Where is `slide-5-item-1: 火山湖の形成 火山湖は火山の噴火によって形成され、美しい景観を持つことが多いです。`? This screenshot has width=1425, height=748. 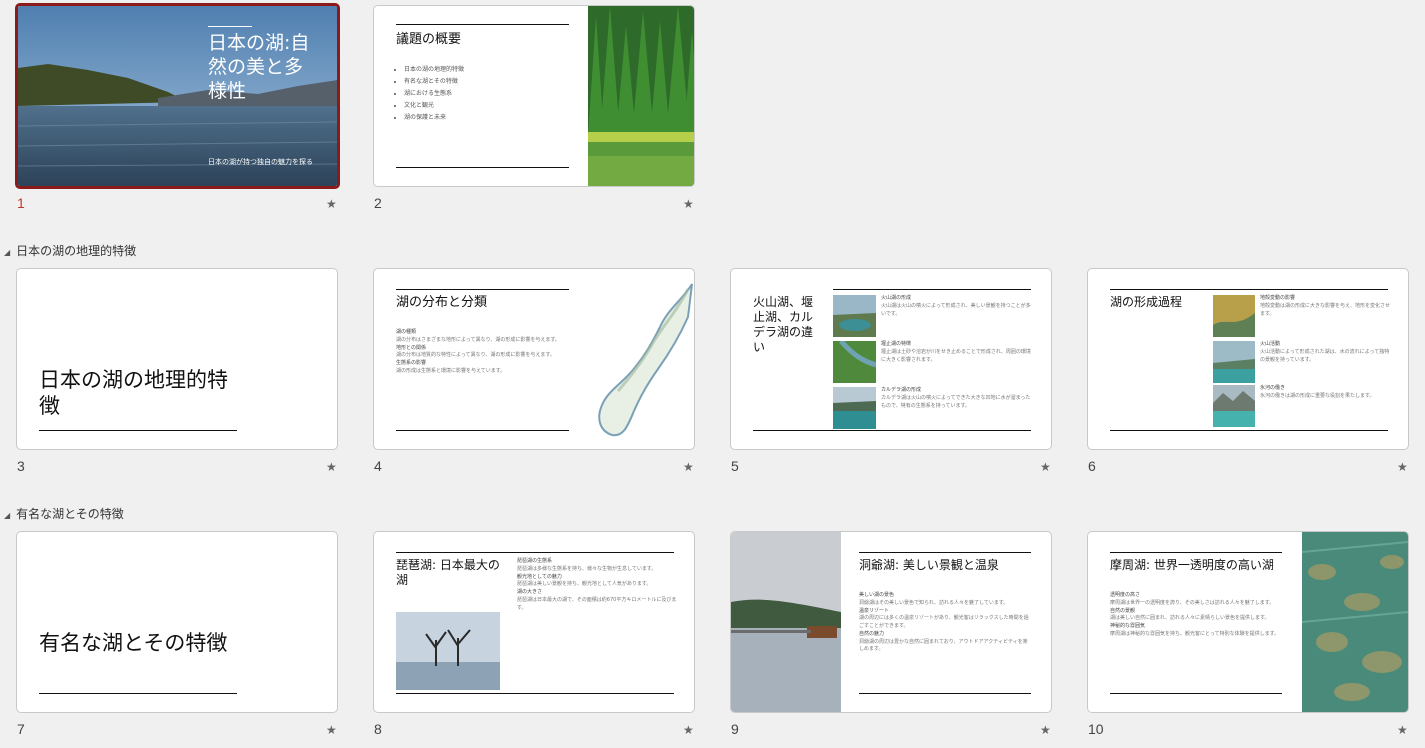 slide-5-item-1: 火山湖の形成 火山湖は火山の噴火によって形成され、美しい景観を持つことが多いです。 is located at coordinates (956, 306).